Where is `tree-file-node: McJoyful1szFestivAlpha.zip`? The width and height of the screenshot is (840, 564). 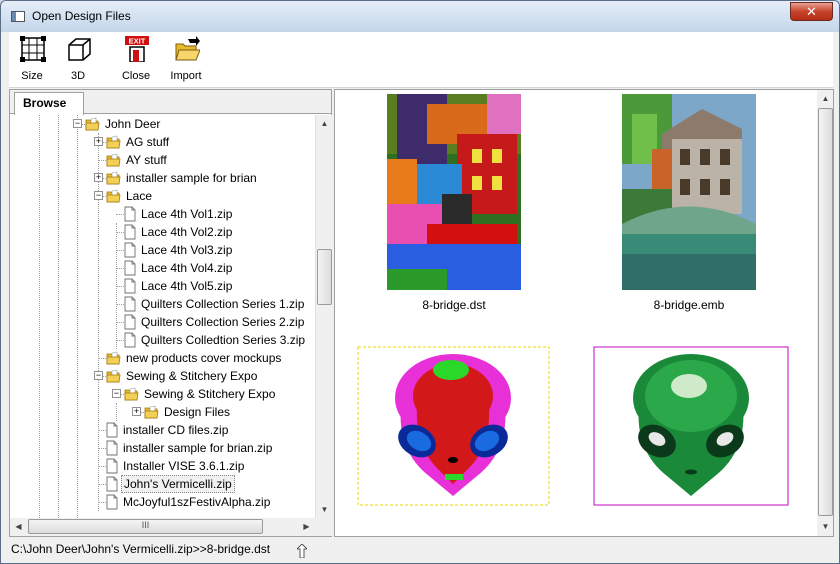
tree-file-node: McJoyful1szFestivAlpha.zip is located at coordinates (162, 502).